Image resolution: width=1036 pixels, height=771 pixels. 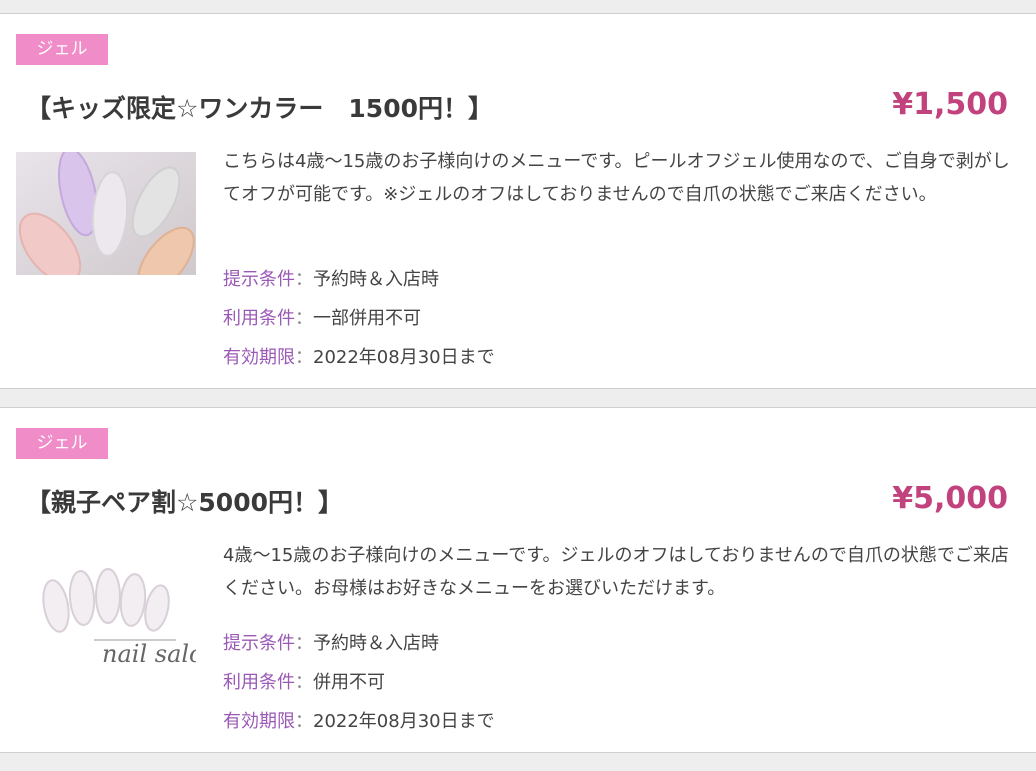 I want to click on condition-value: 併用不可, so click(x=349, y=682).